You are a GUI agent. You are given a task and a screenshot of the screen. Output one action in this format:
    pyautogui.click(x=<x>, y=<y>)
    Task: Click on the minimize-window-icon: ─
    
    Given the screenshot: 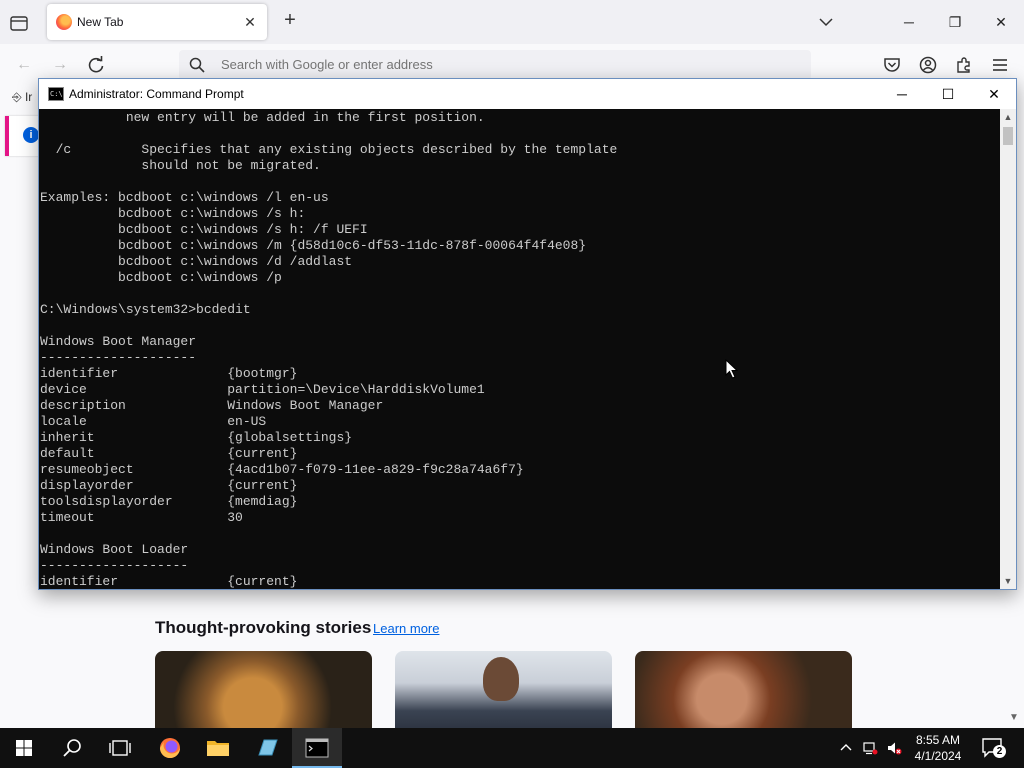 What is the action you would take?
    pyautogui.click(x=909, y=22)
    